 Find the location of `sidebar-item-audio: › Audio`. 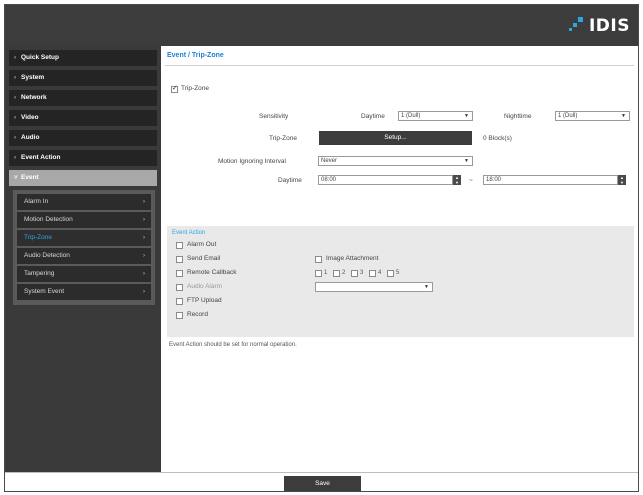

sidebar-item-audio: › Audio is located at coordinates (83, 138).